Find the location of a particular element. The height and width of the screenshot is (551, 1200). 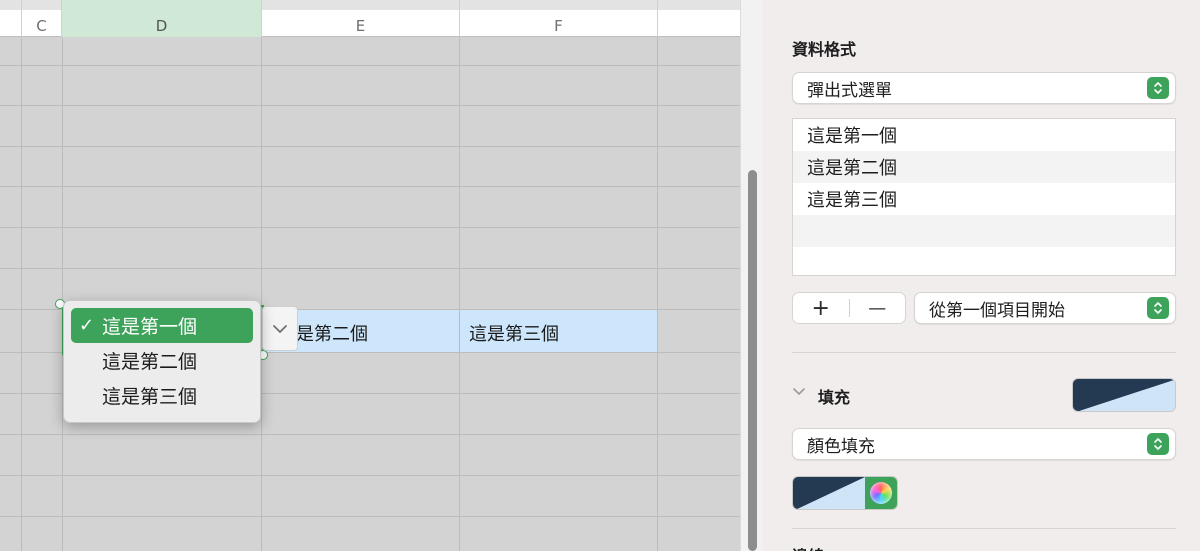

cell-popup-button is located at coordinates (280, 328).